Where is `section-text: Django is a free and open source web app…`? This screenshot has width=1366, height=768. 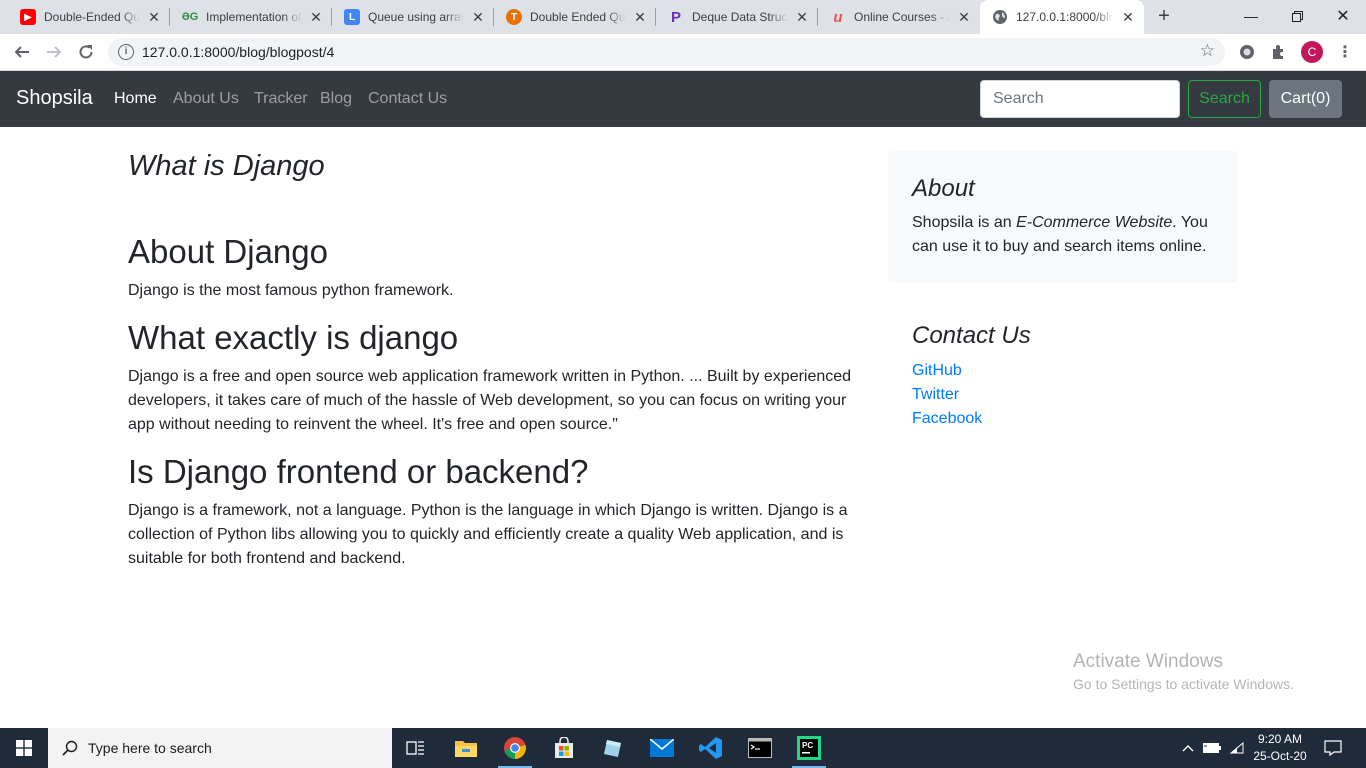
section-text: Django is a free and open source web app… is located at coordinates (490, 400).